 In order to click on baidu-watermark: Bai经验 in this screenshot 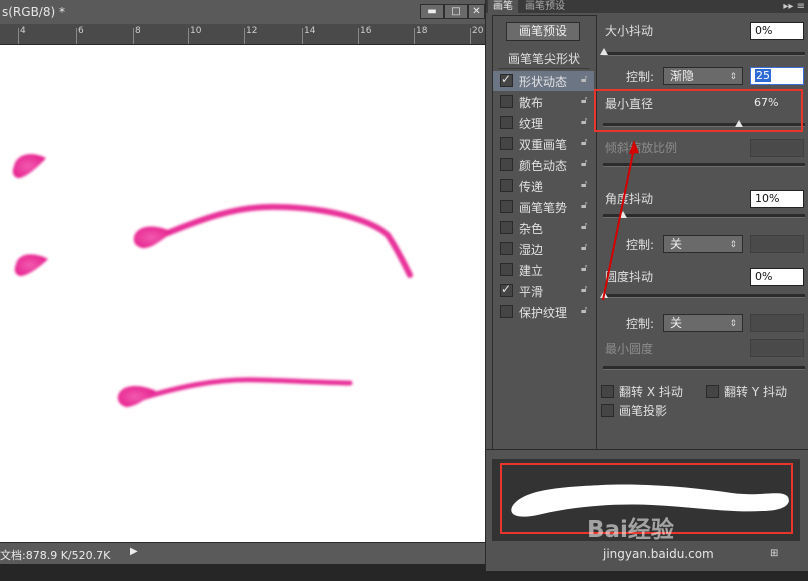, I will do `click(630, 530)`.